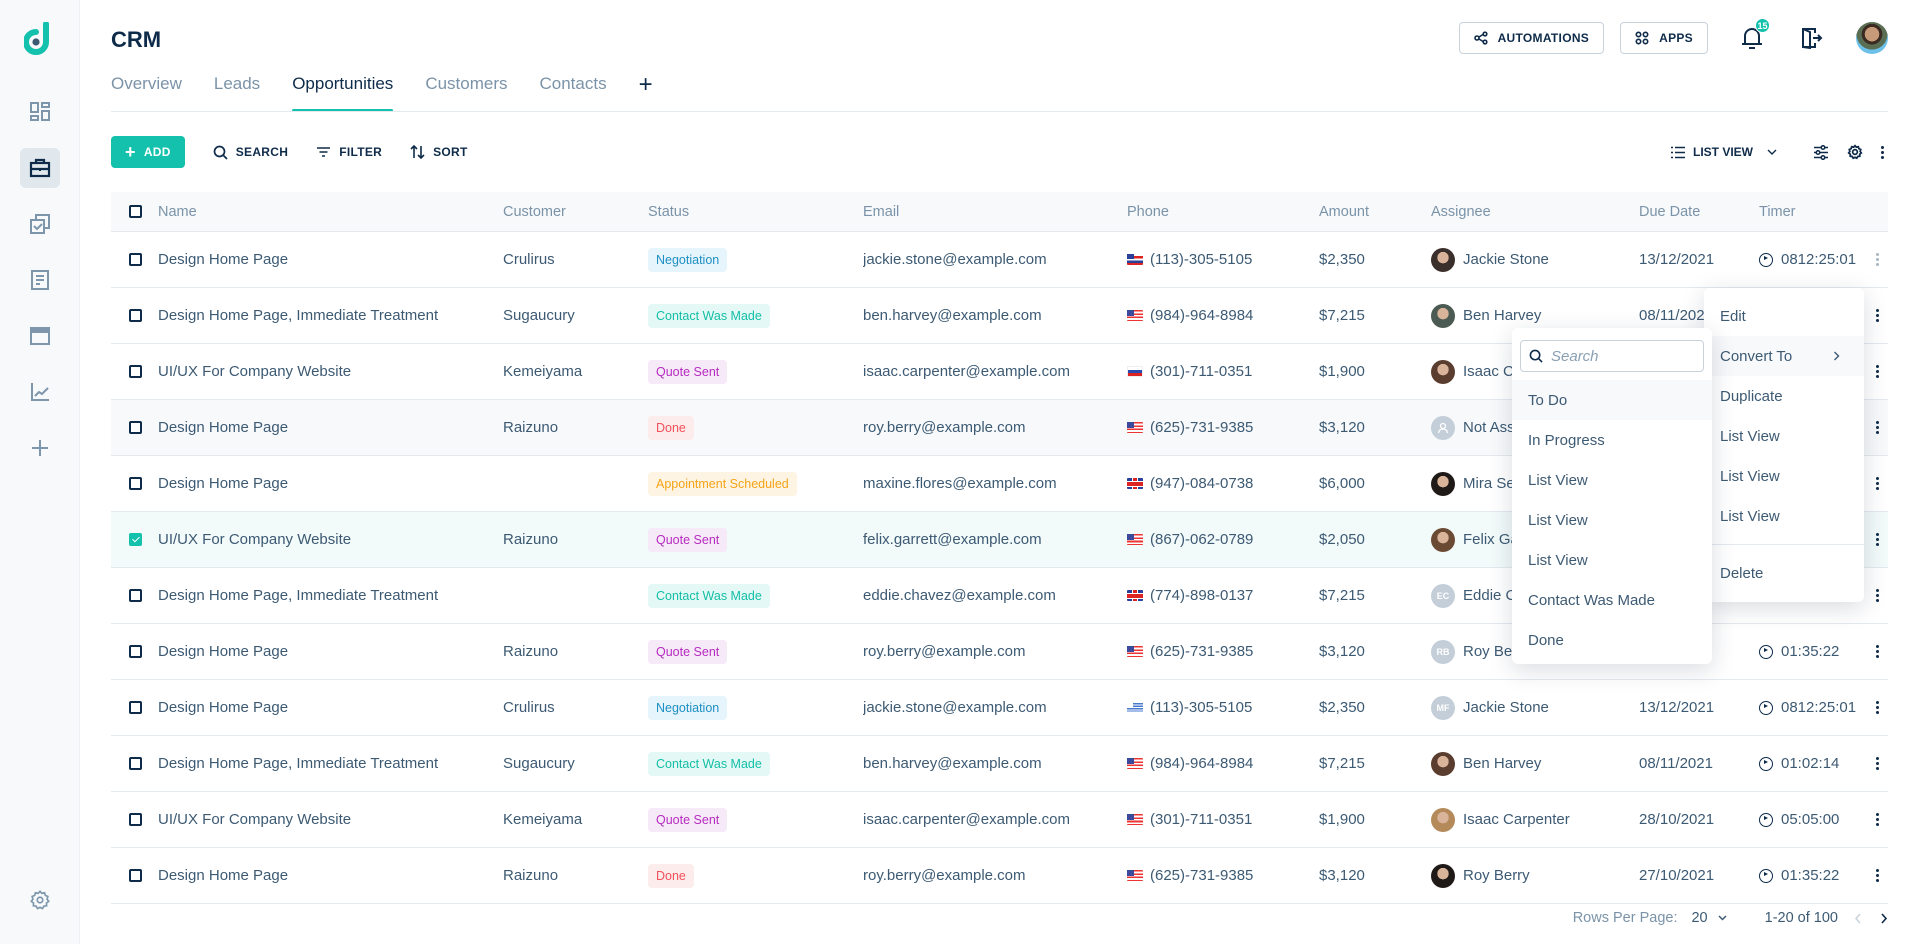 This screenshot has height=944, width=1920. Describe the element at coordinates (1612, 640) in the screenshot. I see `submenu-item-done: Done` at that location.